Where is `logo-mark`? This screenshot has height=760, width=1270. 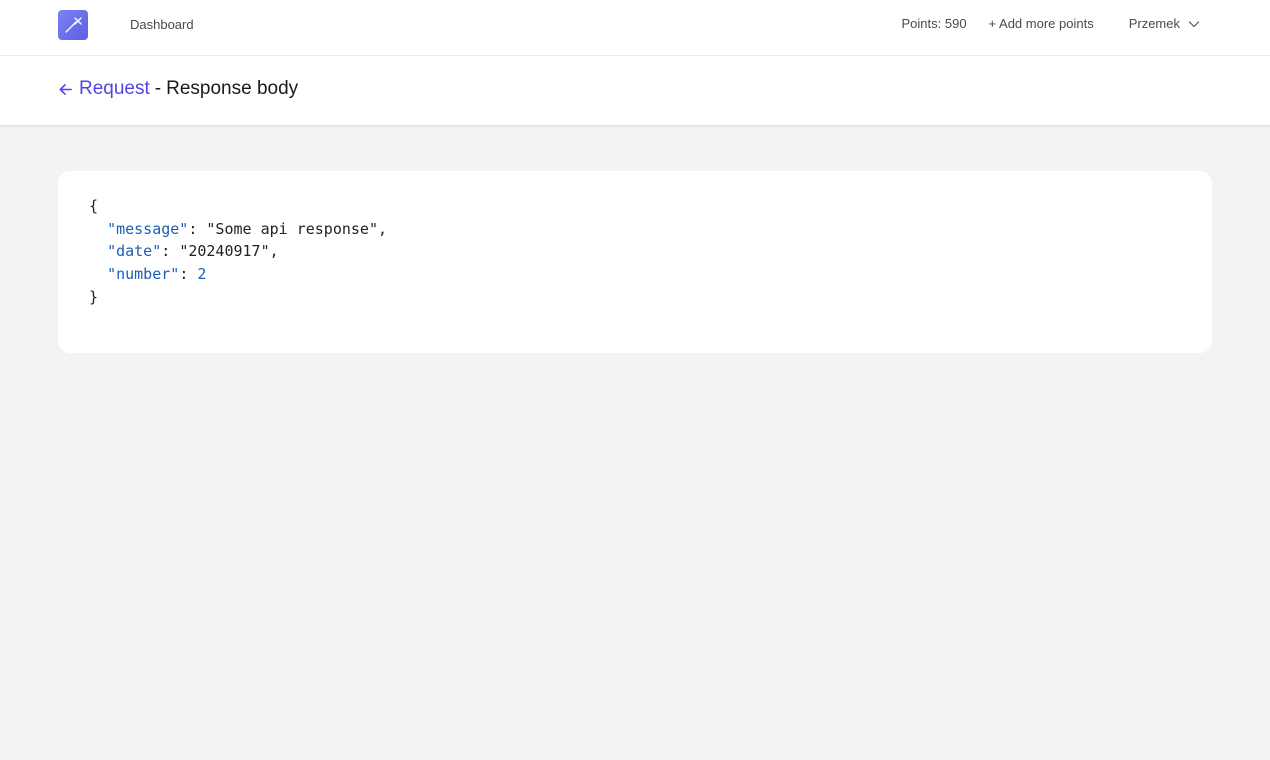 logo-mark is located at coordinates (73, 25).